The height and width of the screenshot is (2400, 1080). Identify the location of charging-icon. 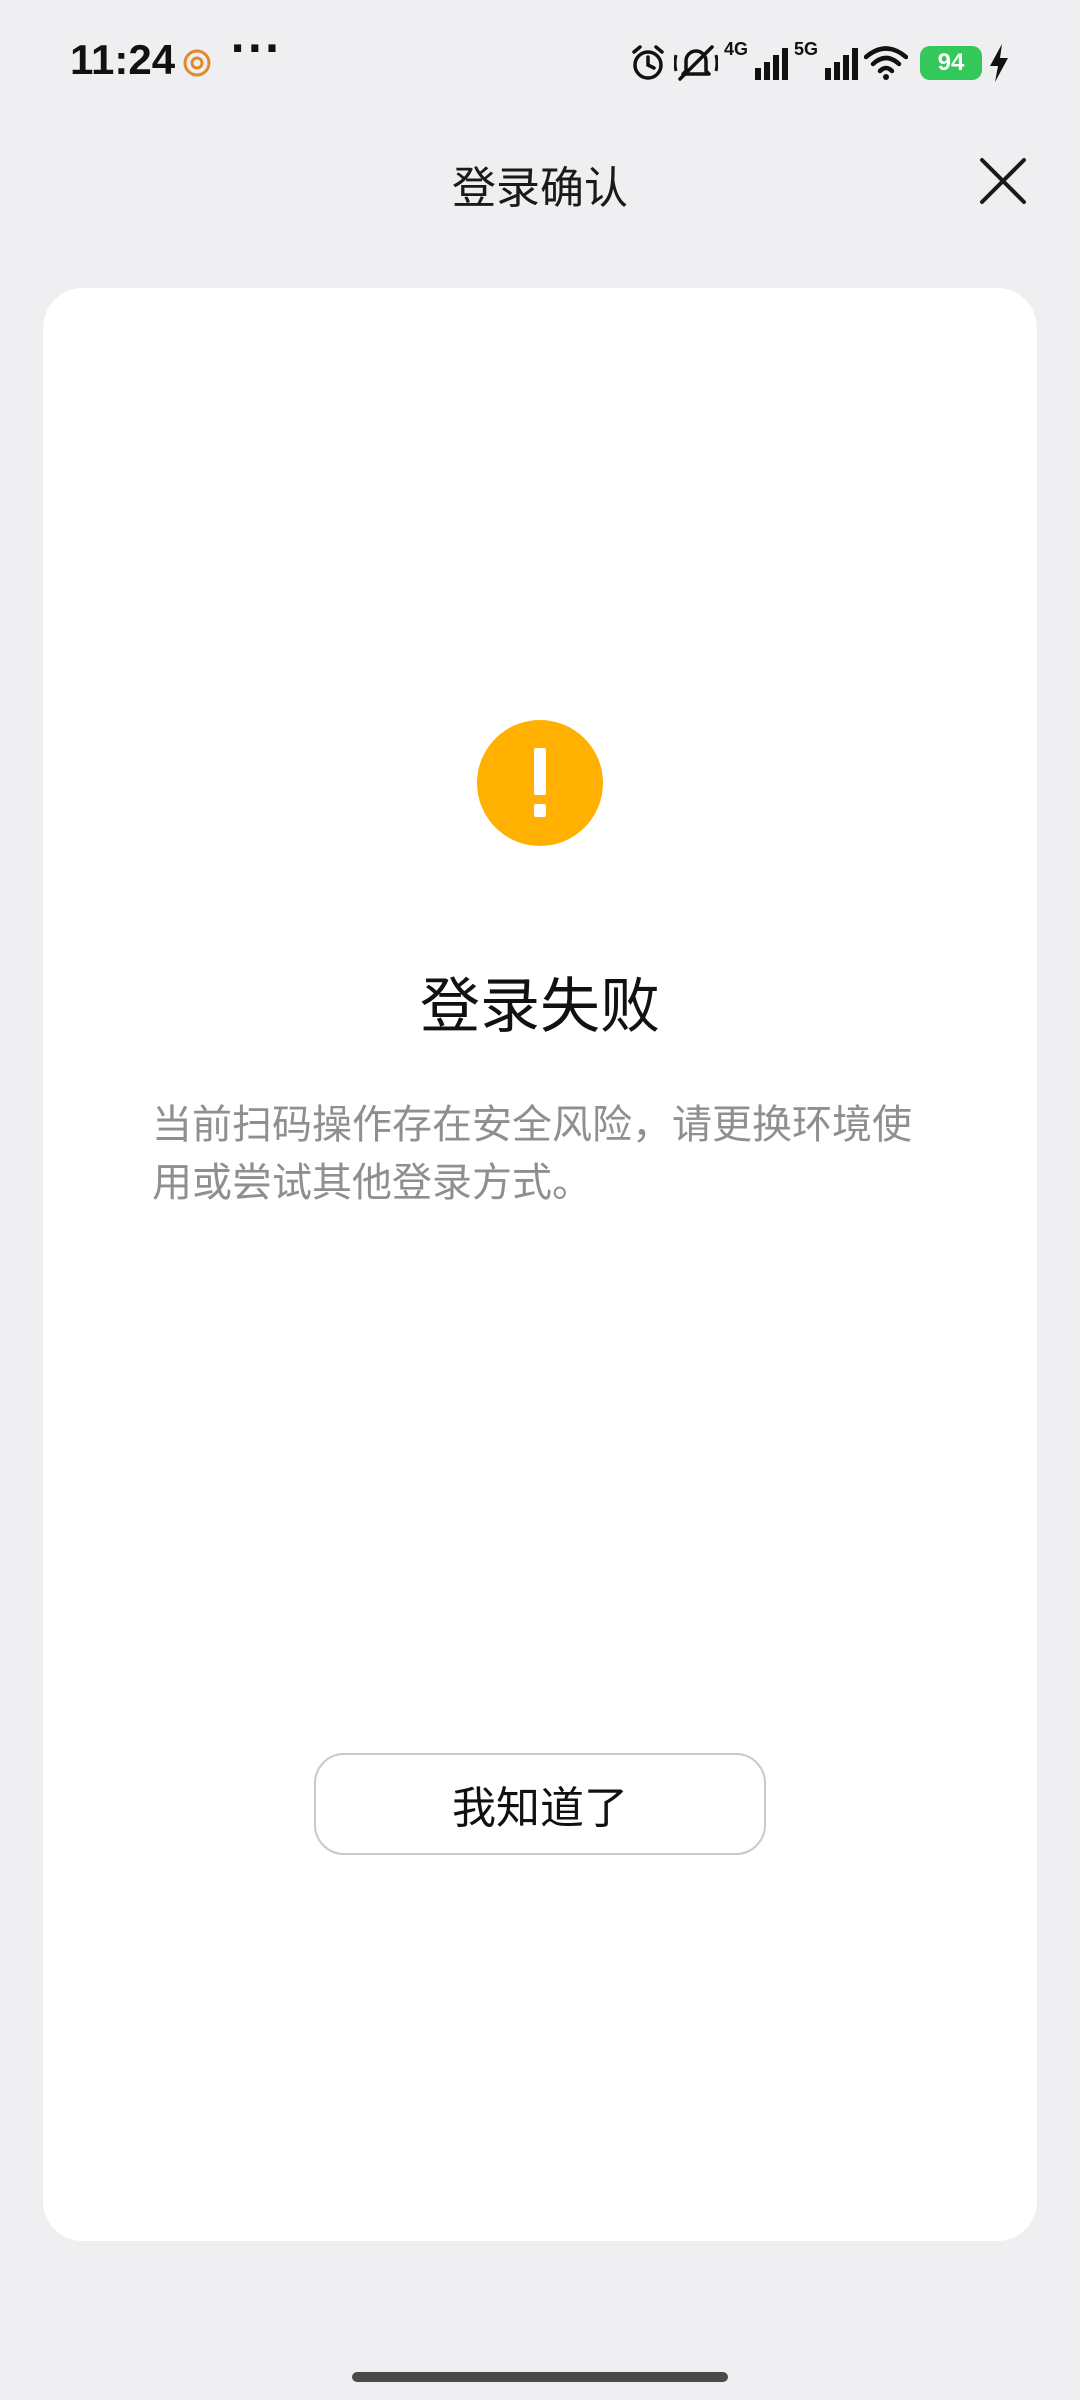
(999, 63).